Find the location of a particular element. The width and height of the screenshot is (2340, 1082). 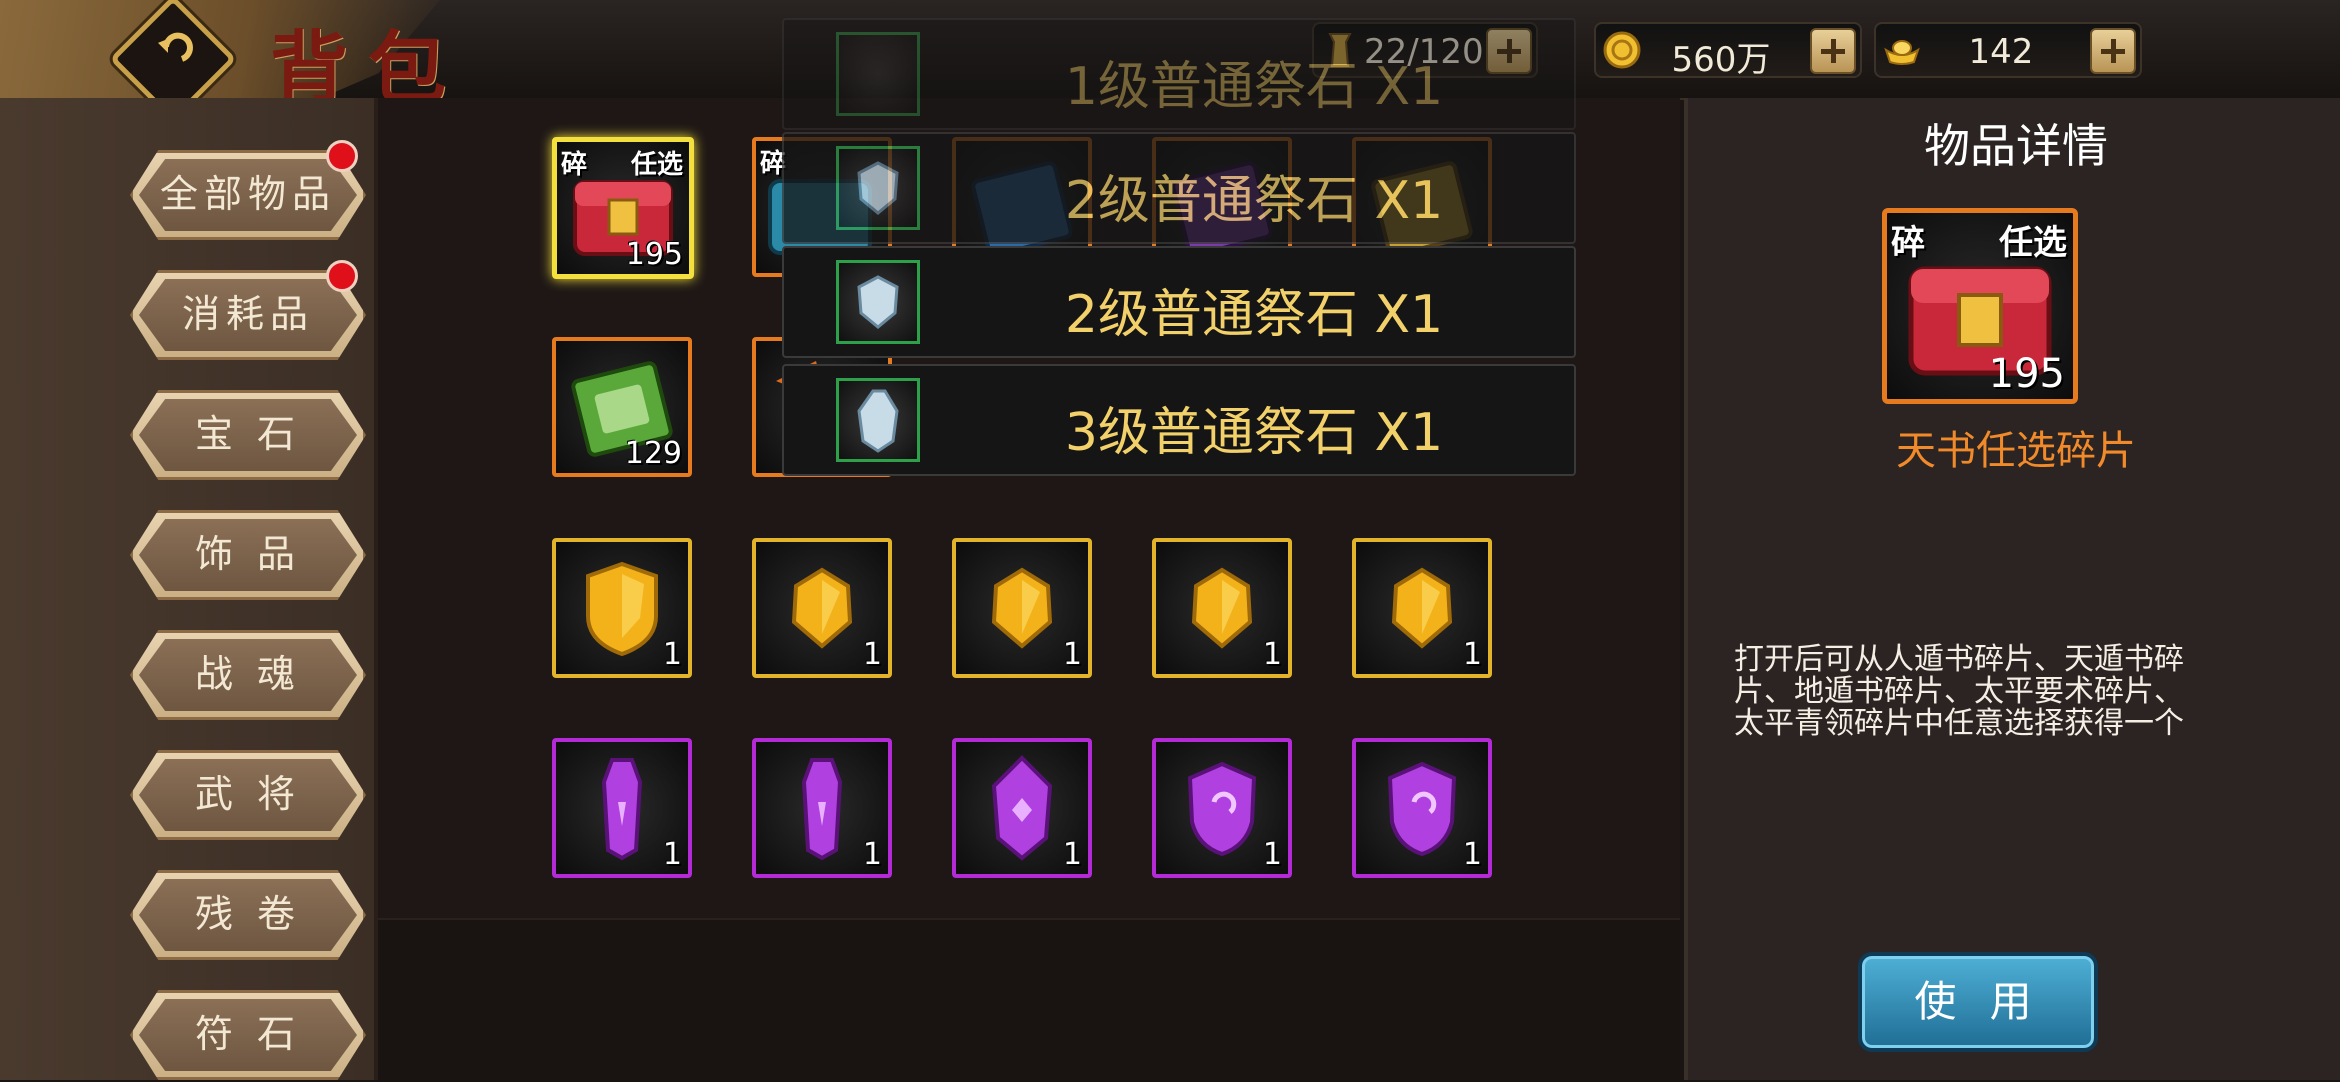

category-sidebar: 全部物品 消耗品 宝 石 饰 品 战 魂 武 将 残 卷 符 石 is located at coordinates (189, 589).